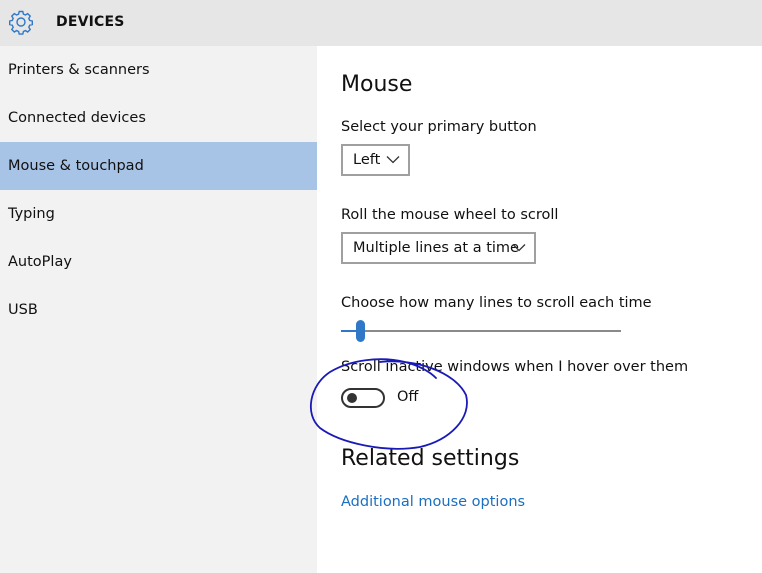  I want to click on additional-mouse-options-link: Additional mouse options, so click(433, 502).